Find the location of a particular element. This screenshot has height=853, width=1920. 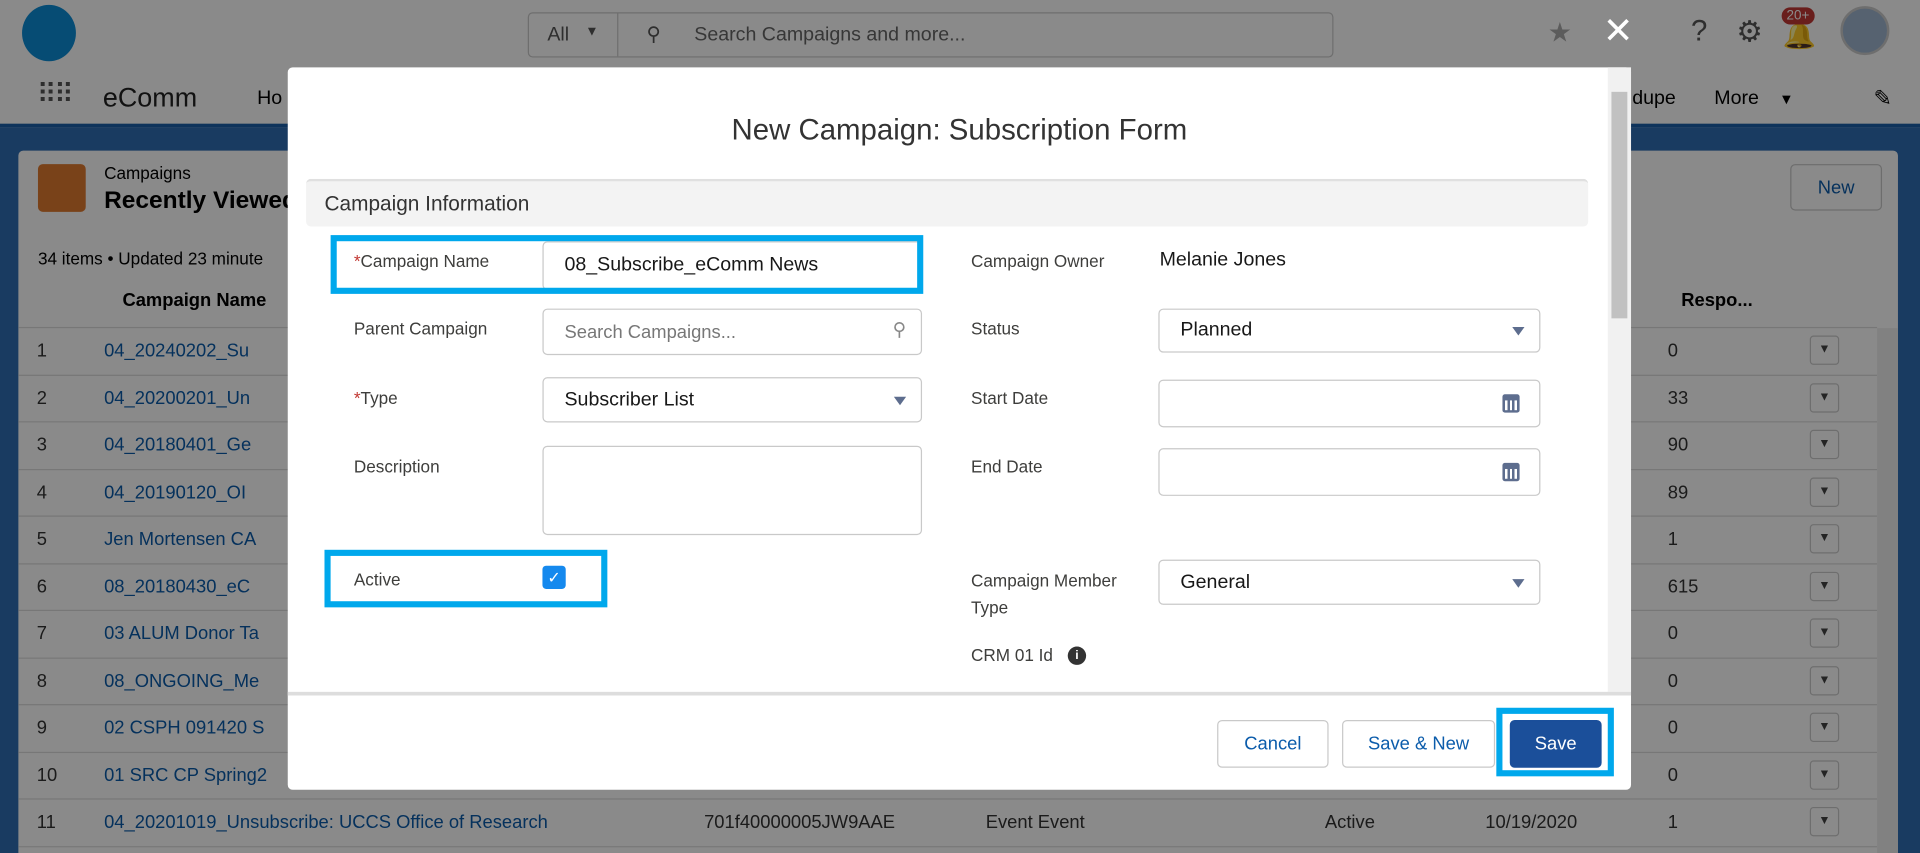

modal-scrollbar is located at coordinates (1619, 379).